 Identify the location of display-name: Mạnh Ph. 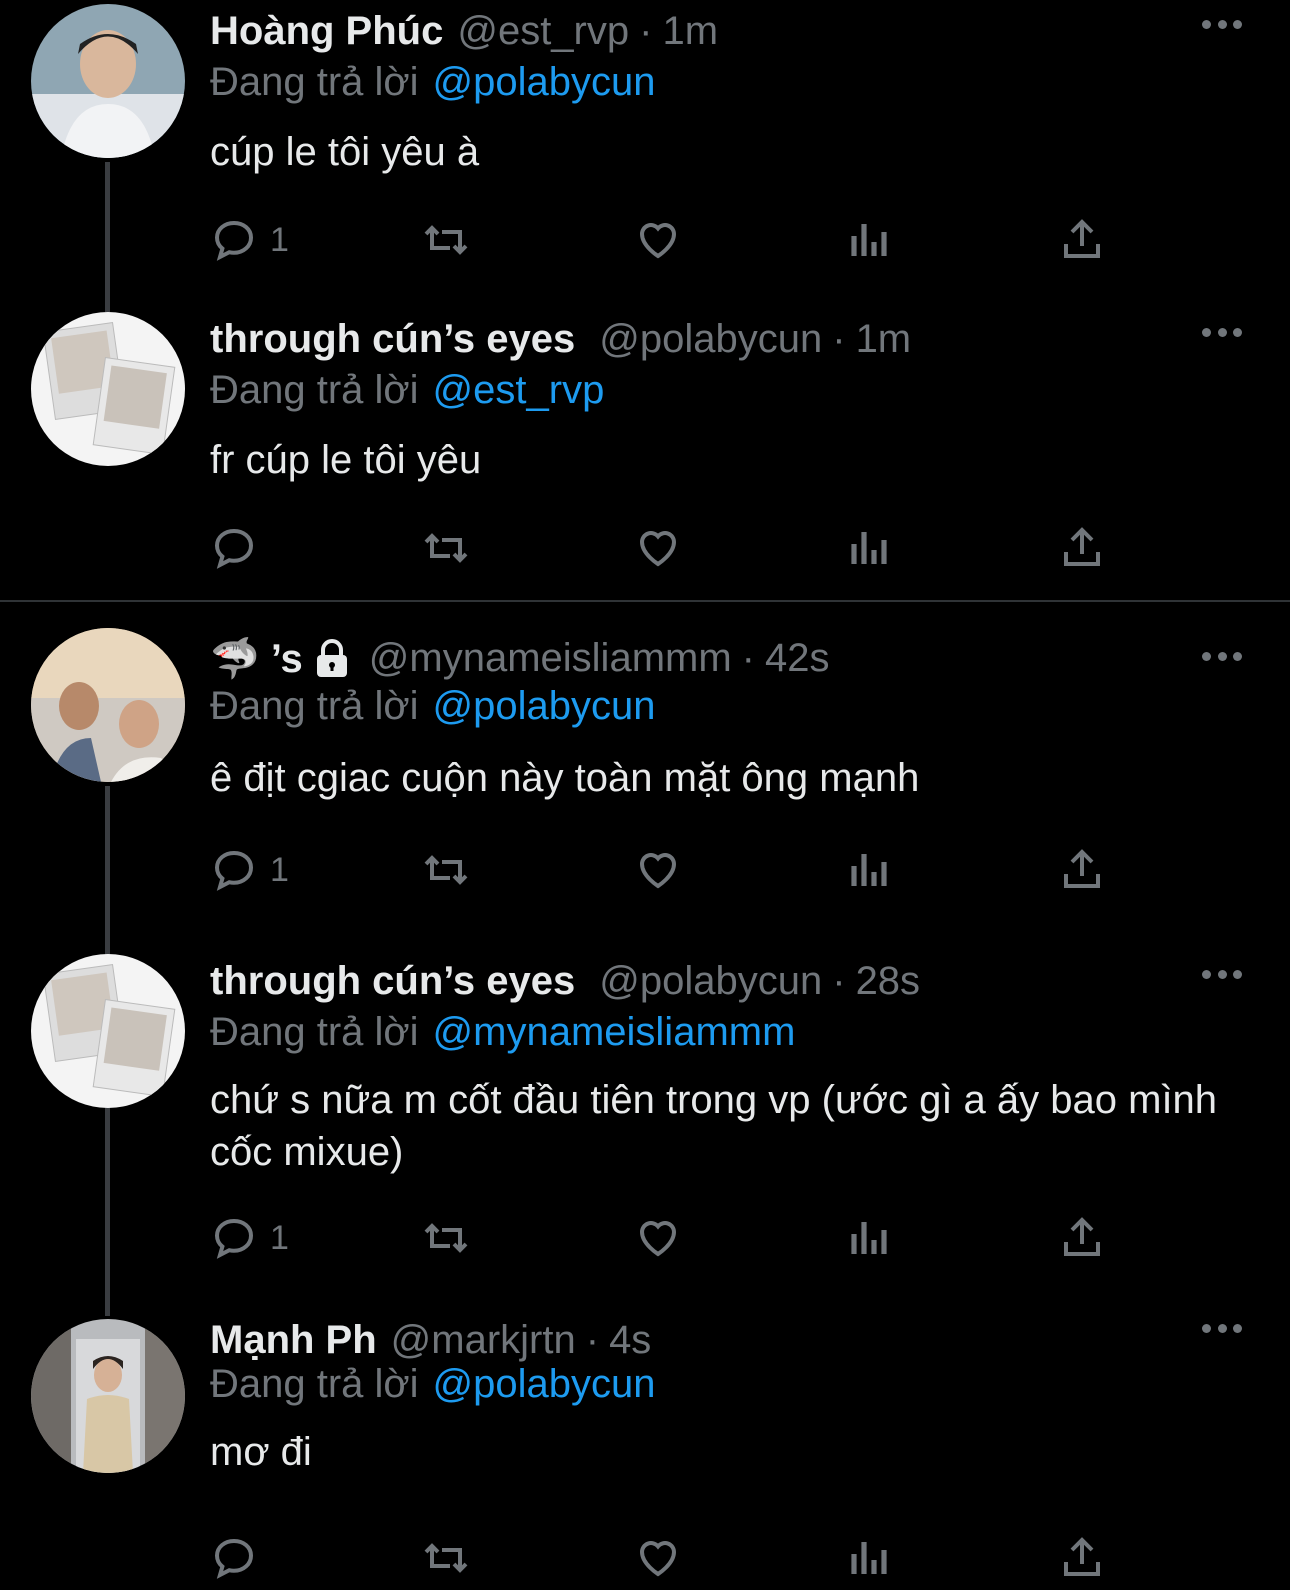
(293, 1340).